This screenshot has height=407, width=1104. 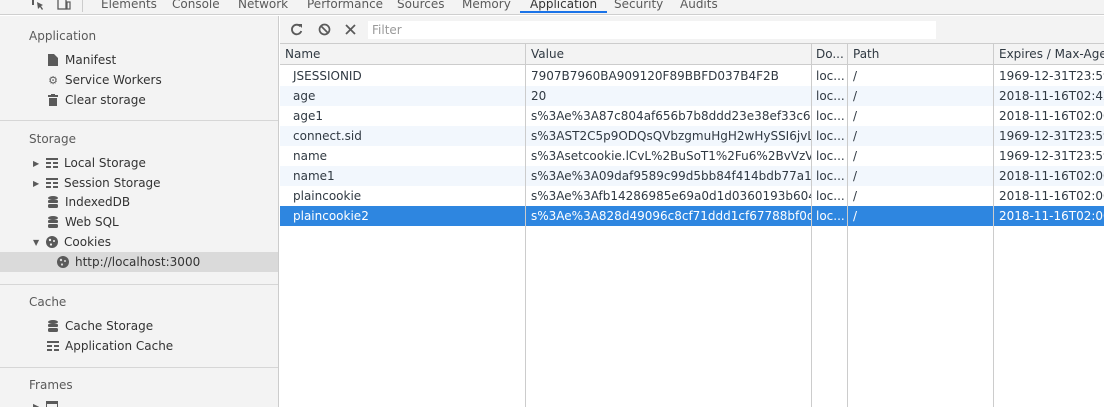 What do you see at coordinates (119, 346) in the screenshot?
I see `sidebar-item-label: Application Cache` at bounding box center [119, 346].